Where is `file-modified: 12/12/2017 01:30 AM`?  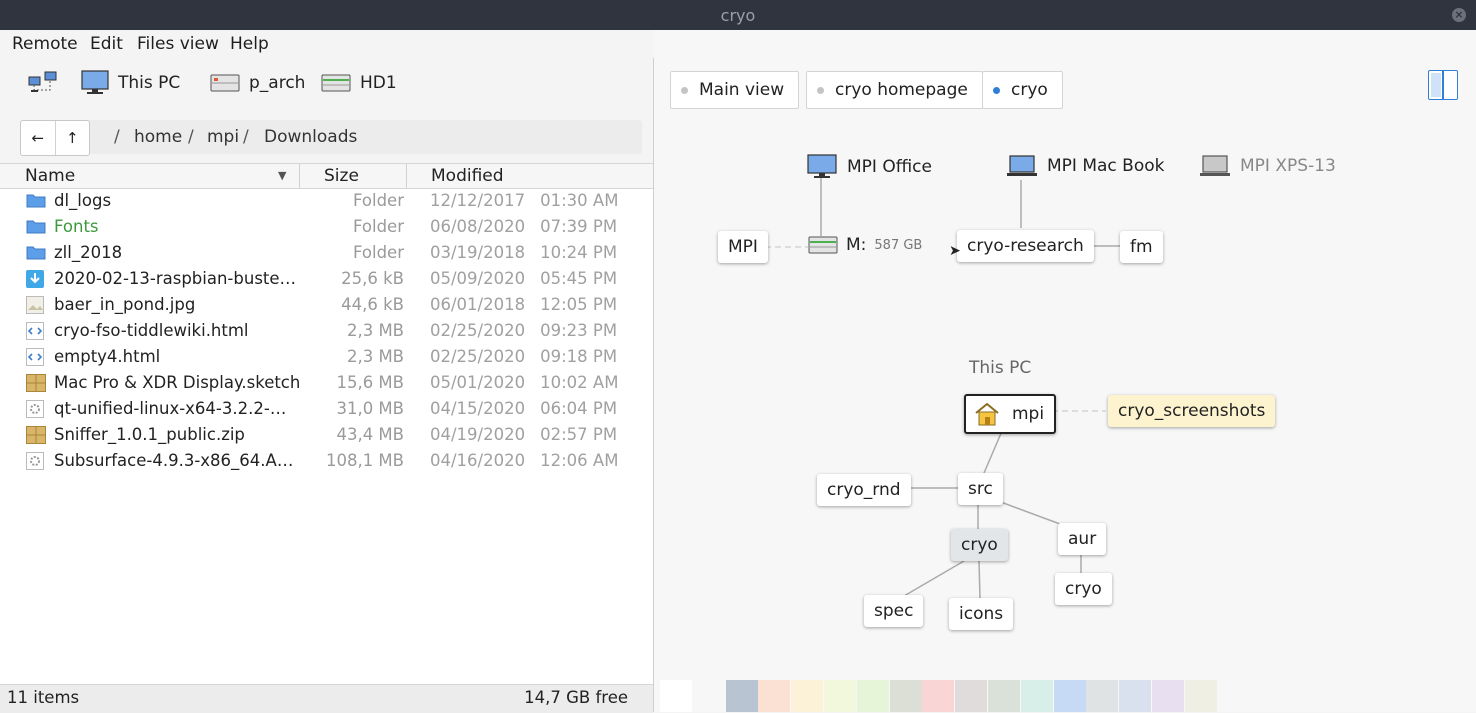 file-modified: 12/12/2017 01:30 AM is located at coordinates (524, 200).